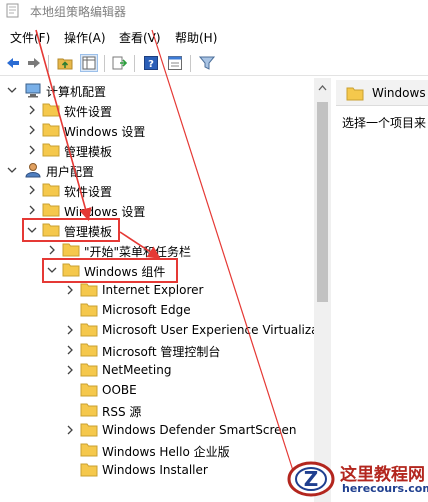  I want to click on export-list-icon, so click(120, 63).